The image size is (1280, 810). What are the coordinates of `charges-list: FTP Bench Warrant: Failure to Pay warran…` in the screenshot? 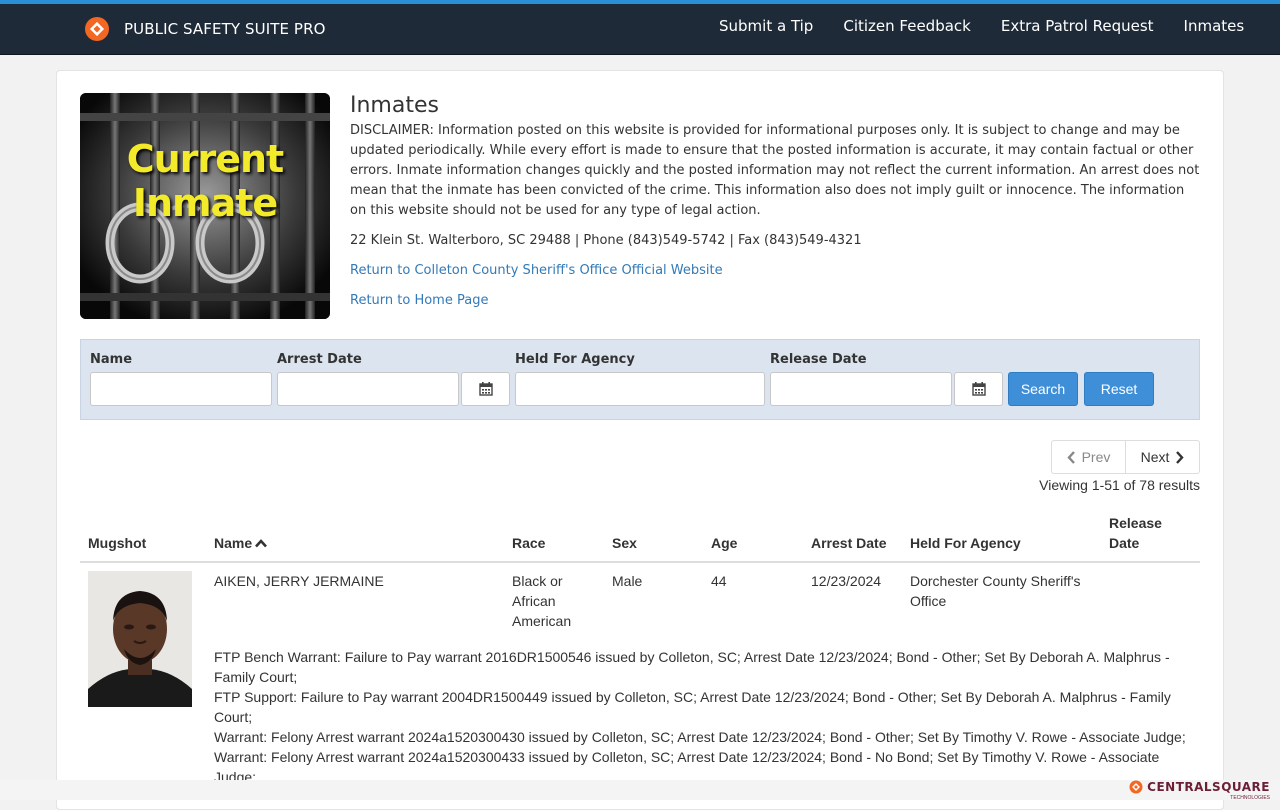 It's located at (704, 717).